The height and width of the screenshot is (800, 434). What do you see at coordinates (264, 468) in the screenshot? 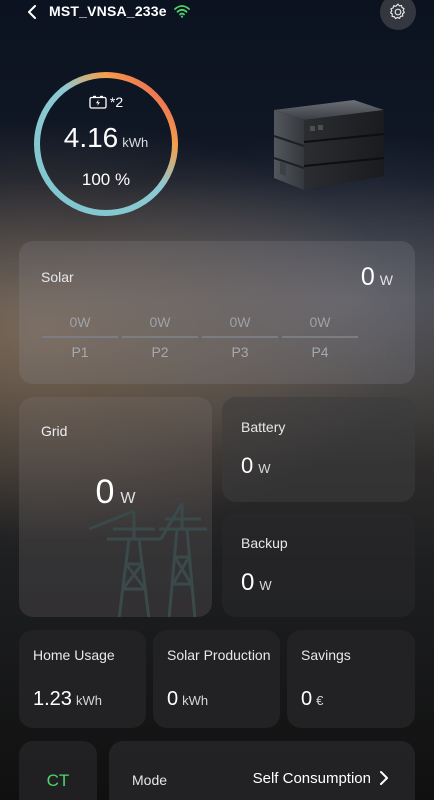
I see `battery-power-unit: W` at bounding box center [264, 468].